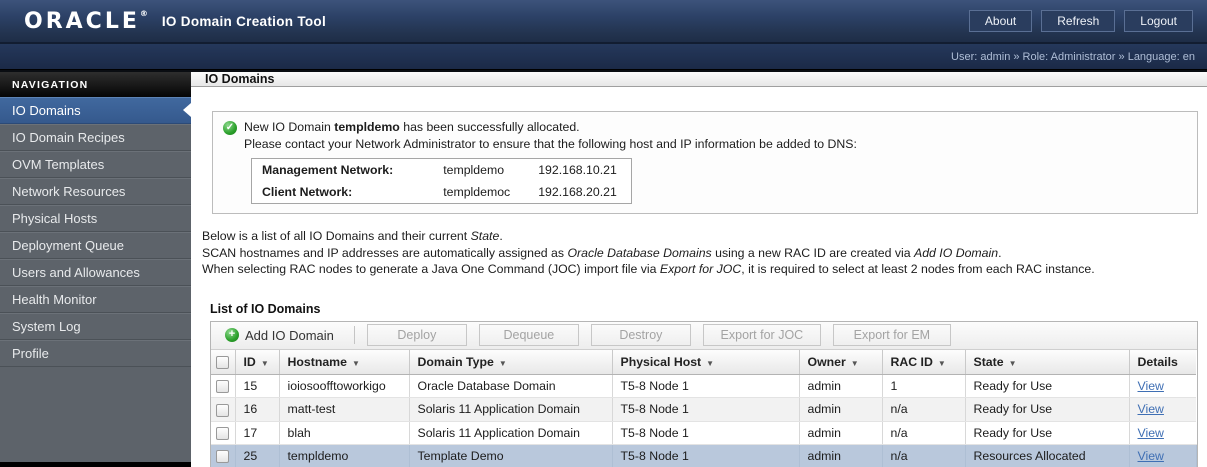 The width and height of the screenshot is (1207, 467). Describe the element at coordinates (416, 335) in the screenshot. I see `deploy-button: Deploy` at that location.